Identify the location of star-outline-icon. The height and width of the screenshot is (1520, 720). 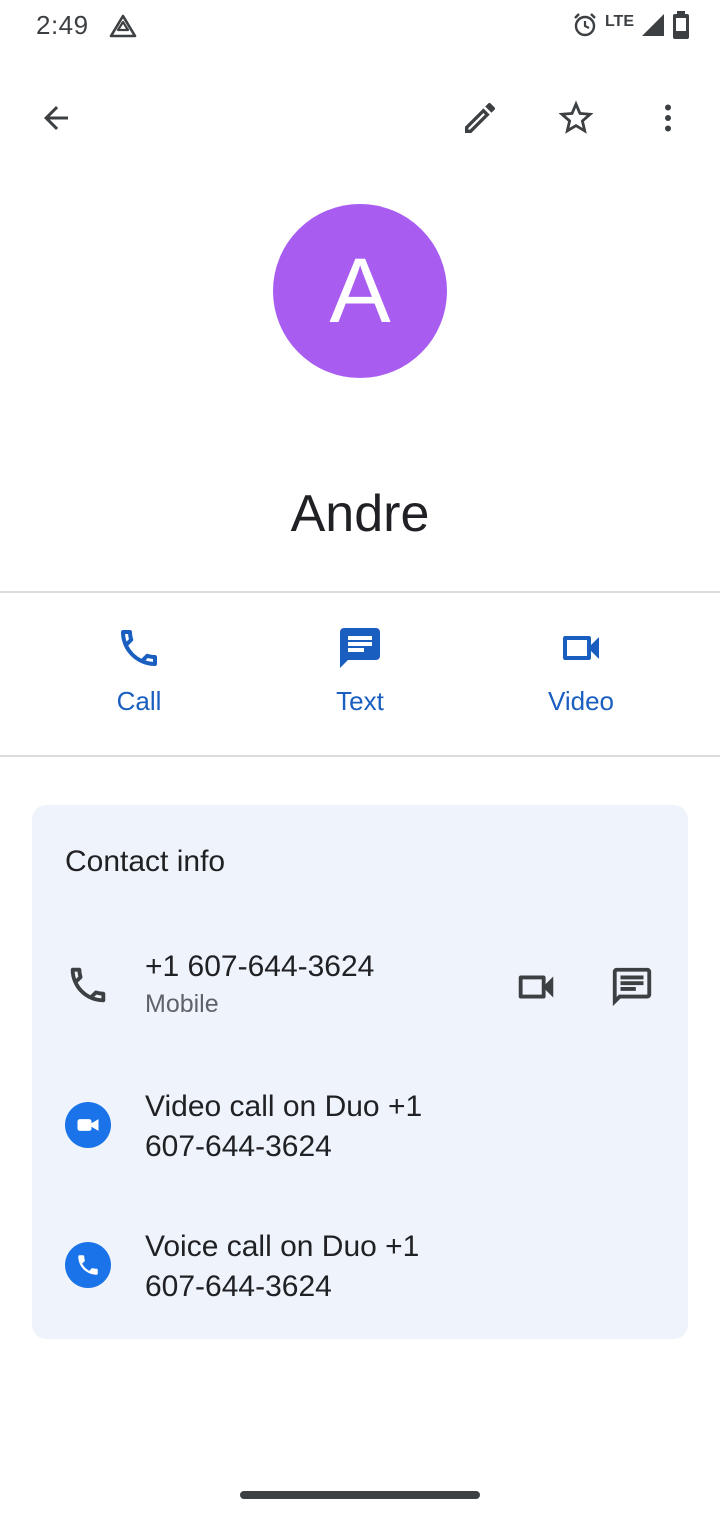
(576, 117).